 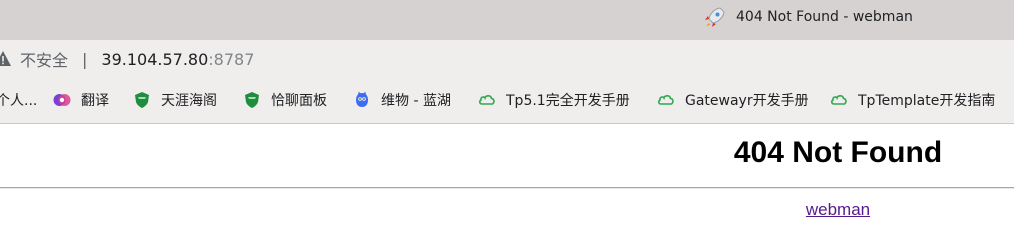 What do you see at coordinates (838, 152) in the screenshot?
I see `page-heading: 404 Not Found` at bounding box center [838, 152].